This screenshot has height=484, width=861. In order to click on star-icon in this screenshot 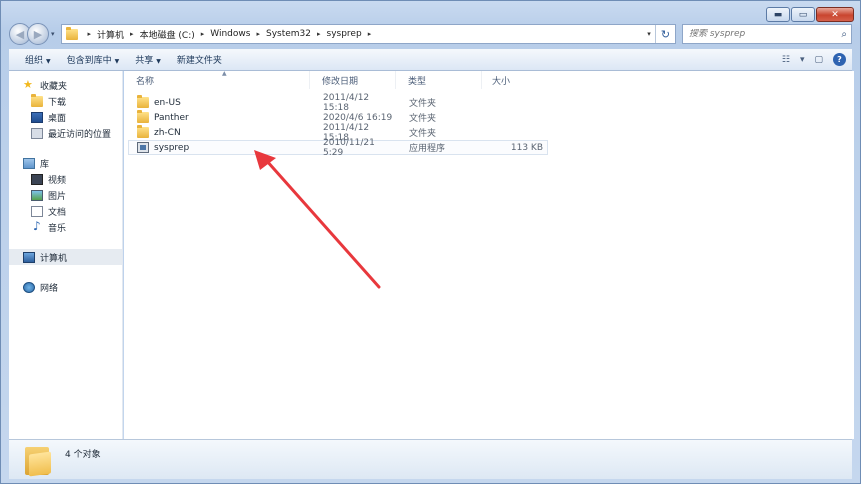, I will do `click(29, 84)`.